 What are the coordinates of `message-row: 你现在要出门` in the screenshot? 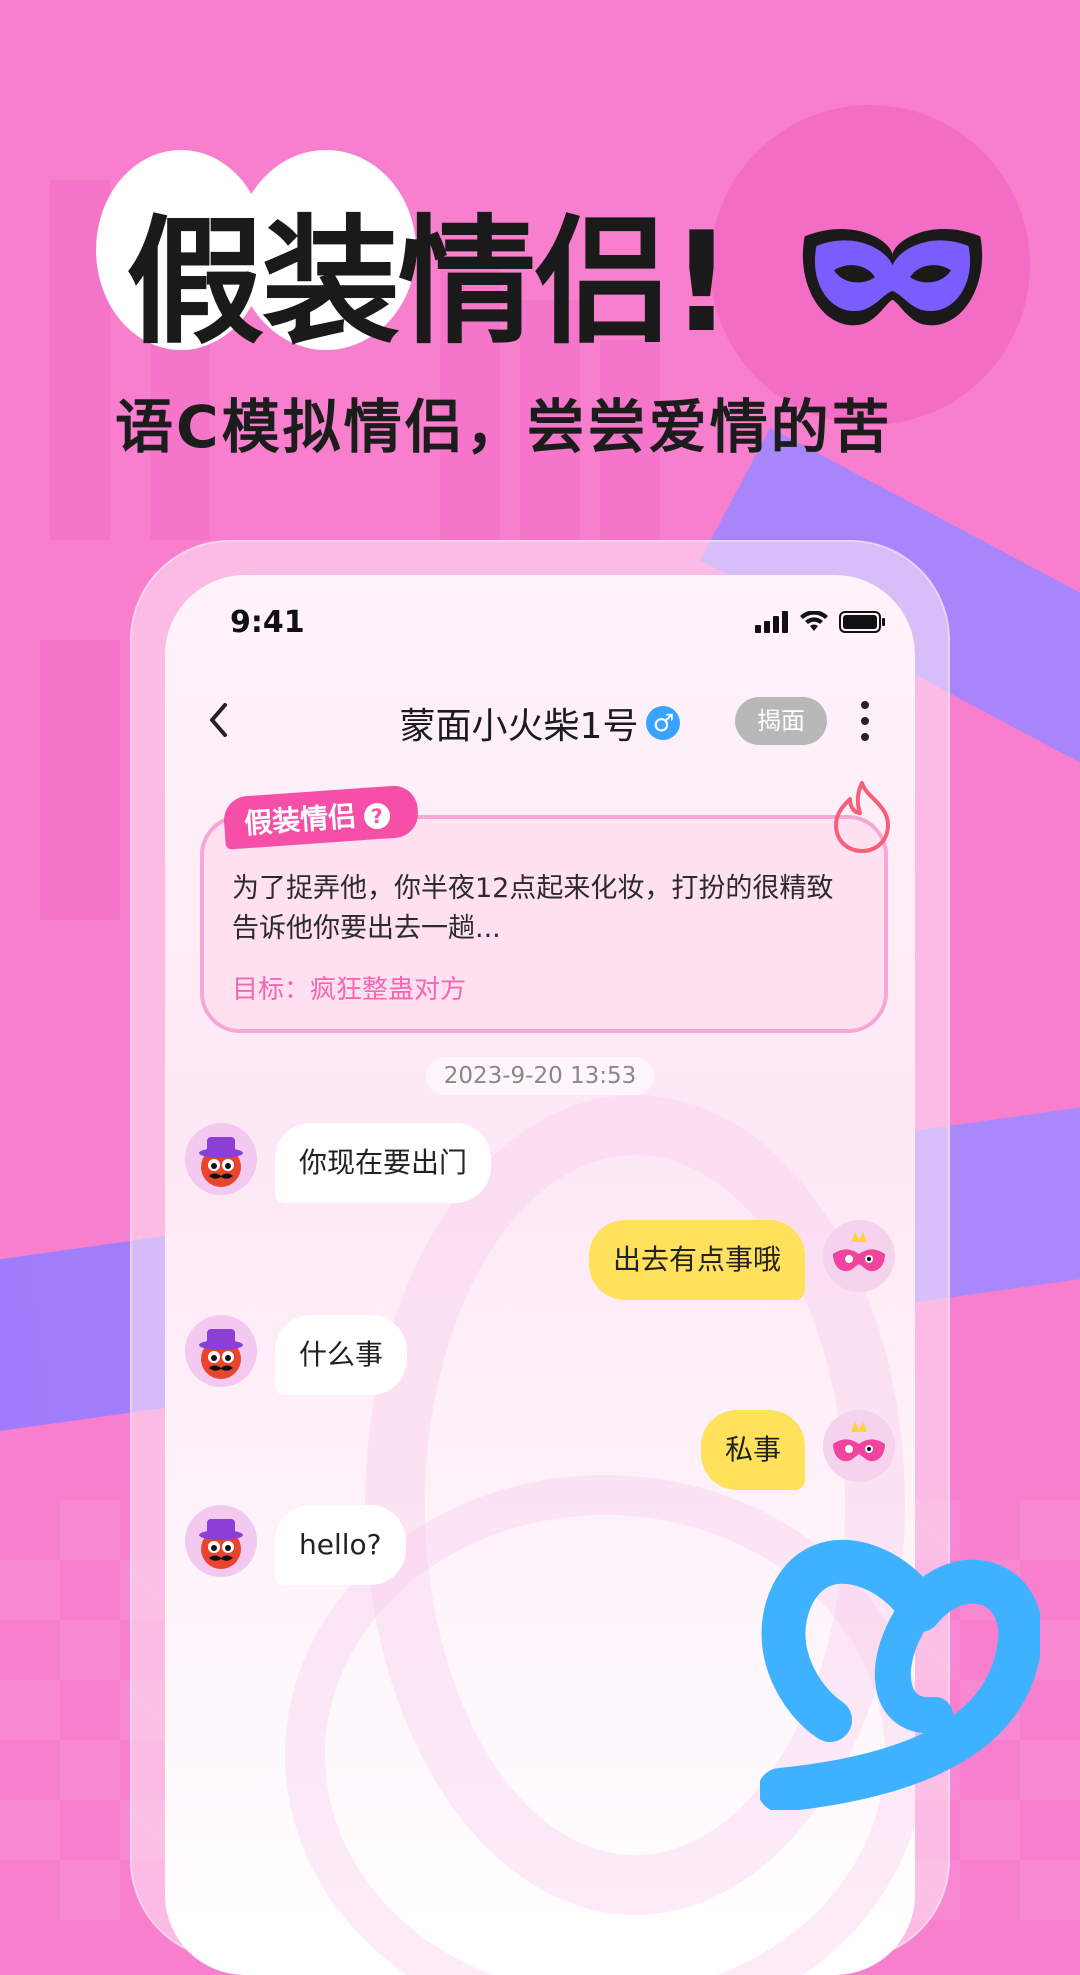 It's located at (545, 1163).